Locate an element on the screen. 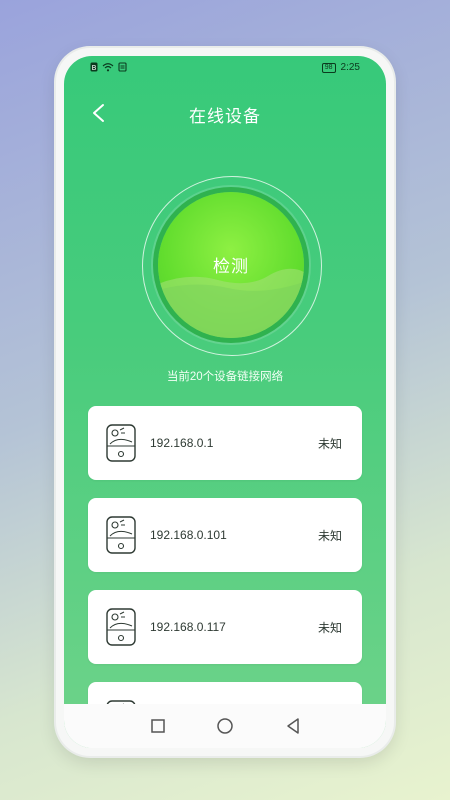  device-card: 192.168.0.117 未知 is located at coordinates (225, 627).